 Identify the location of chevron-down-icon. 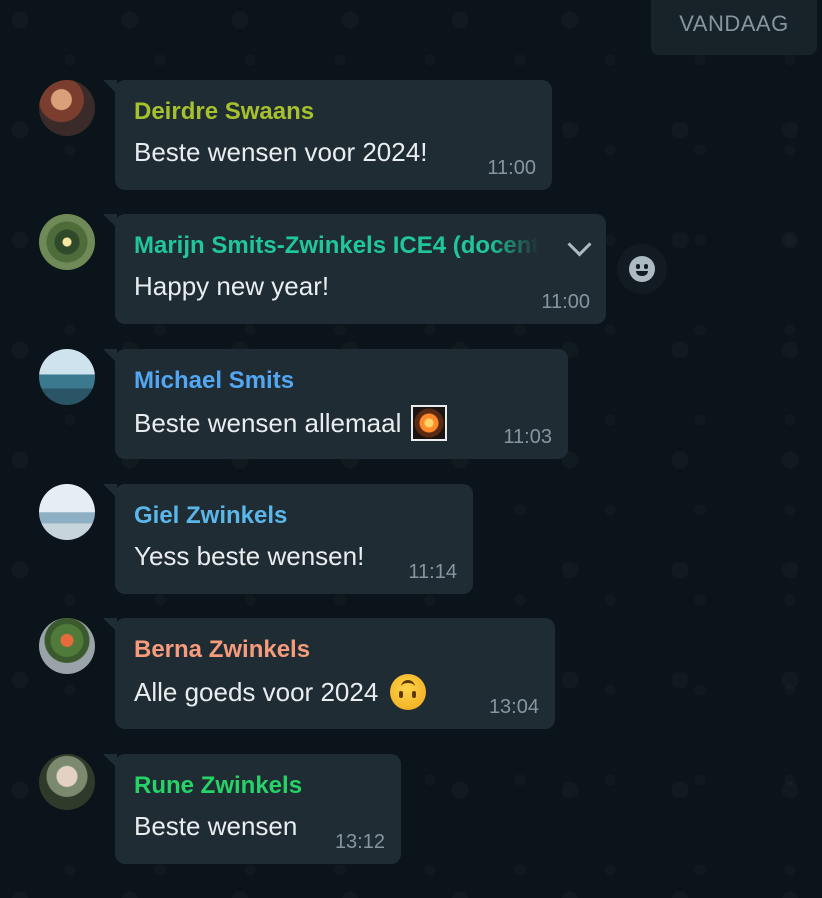
(579, 244).